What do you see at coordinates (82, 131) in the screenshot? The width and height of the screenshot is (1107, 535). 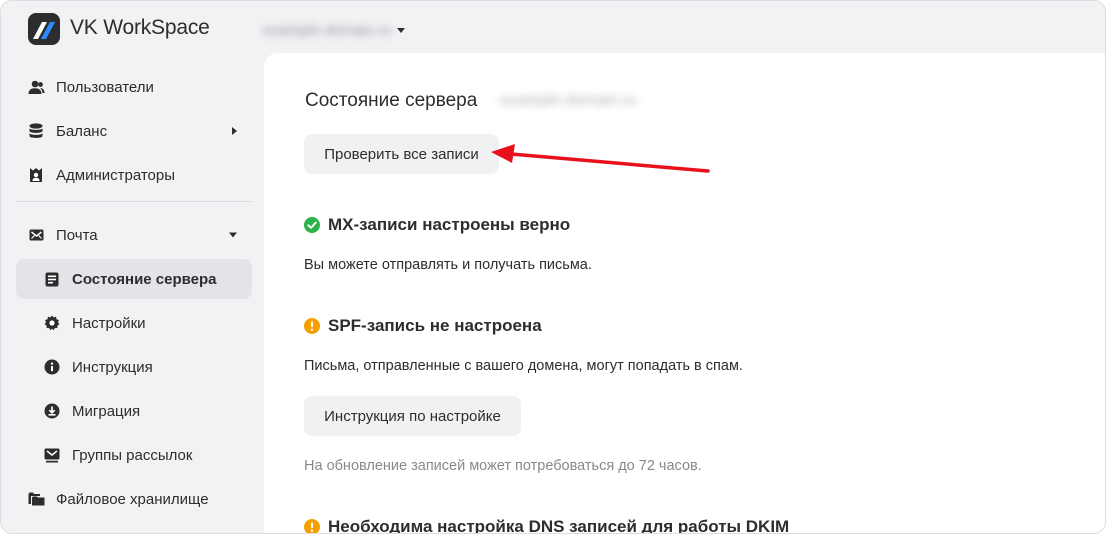 I see `sidebar-item-label: Баланс` at bounding box center [82, 131].